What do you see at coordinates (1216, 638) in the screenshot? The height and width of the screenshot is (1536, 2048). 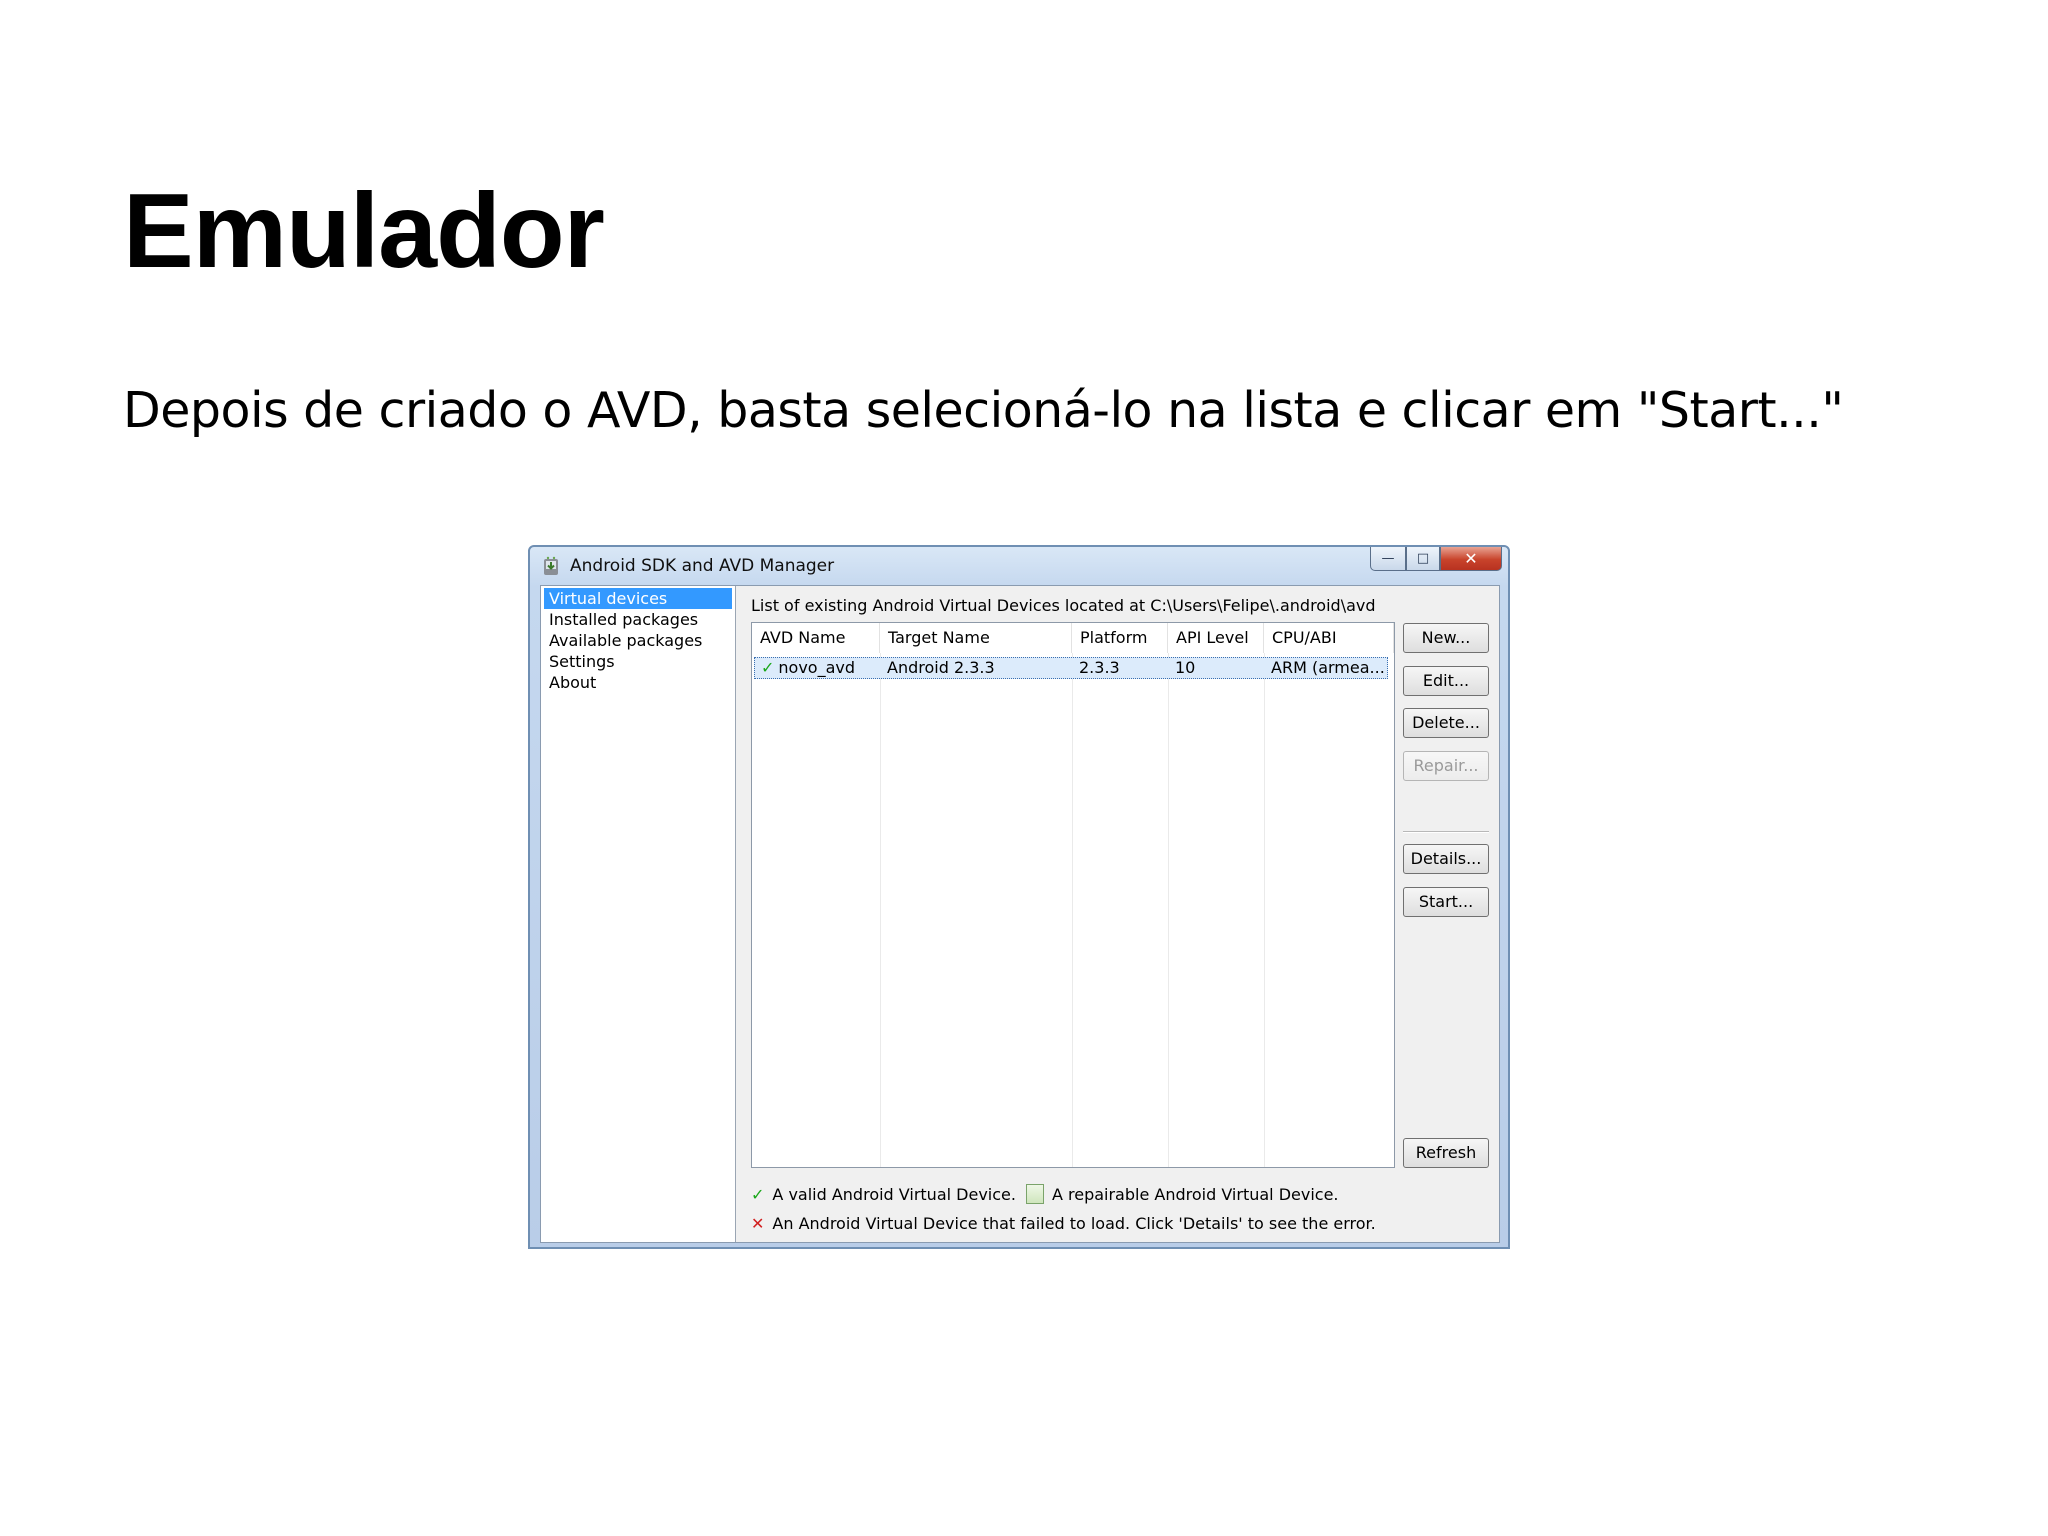 I see `column-header-api-level: API Level` at bounding box center [1216, 638].